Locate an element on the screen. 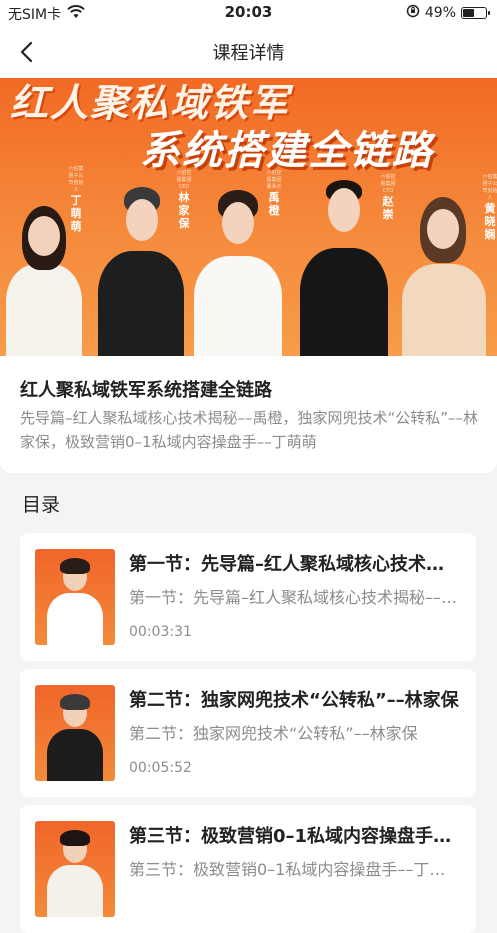  speaker-name-4: 赵崇 is located at coordinates (388, 208).